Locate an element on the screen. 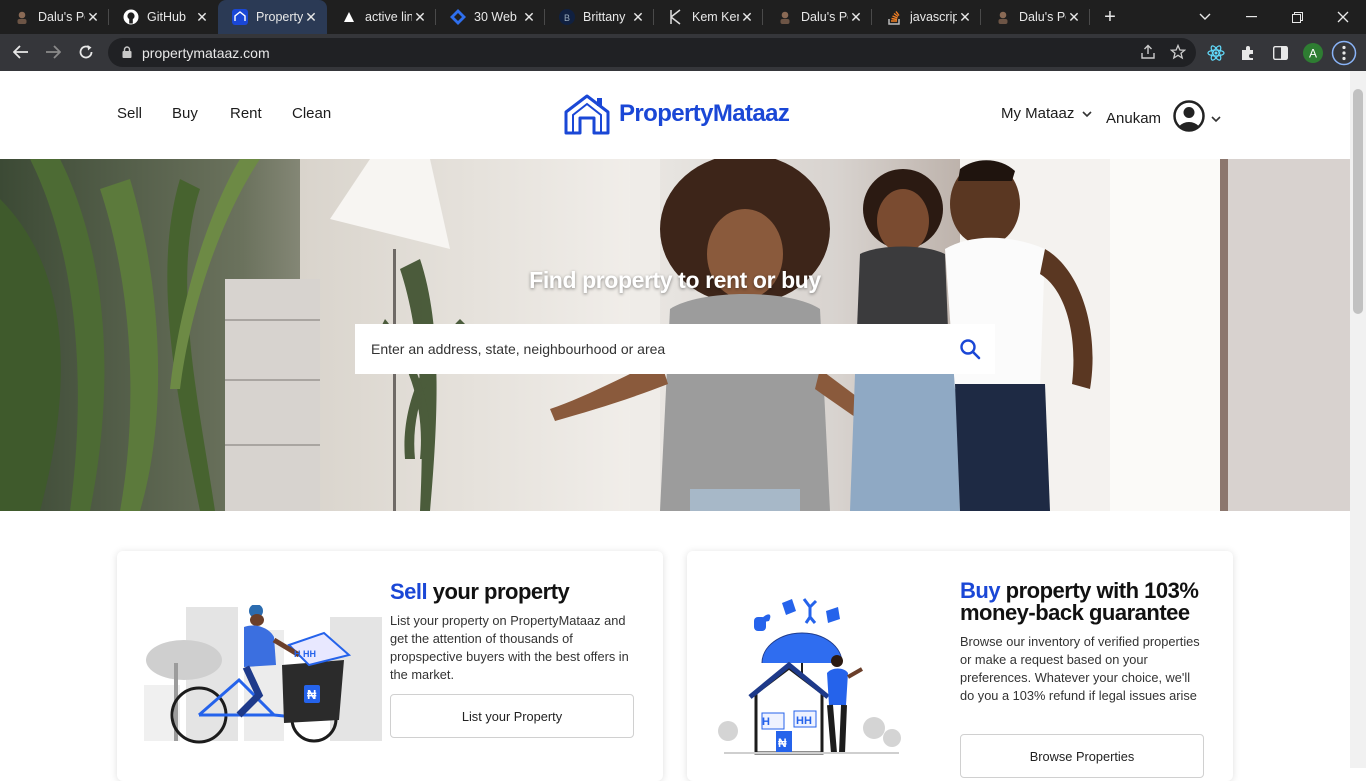  new-tab-icon: + is located at coordinates (1110, 17).